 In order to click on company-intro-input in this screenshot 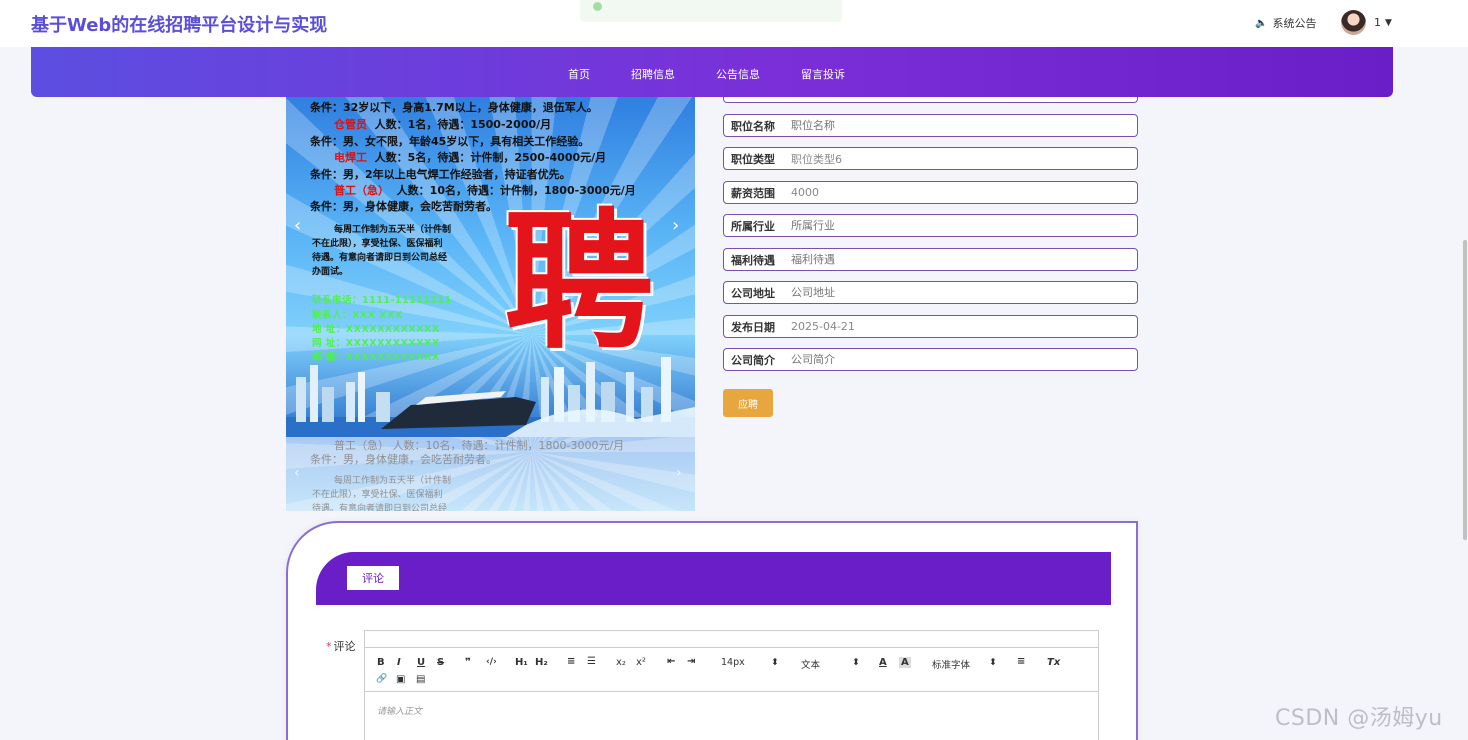, I will do `click(960, 359)`.